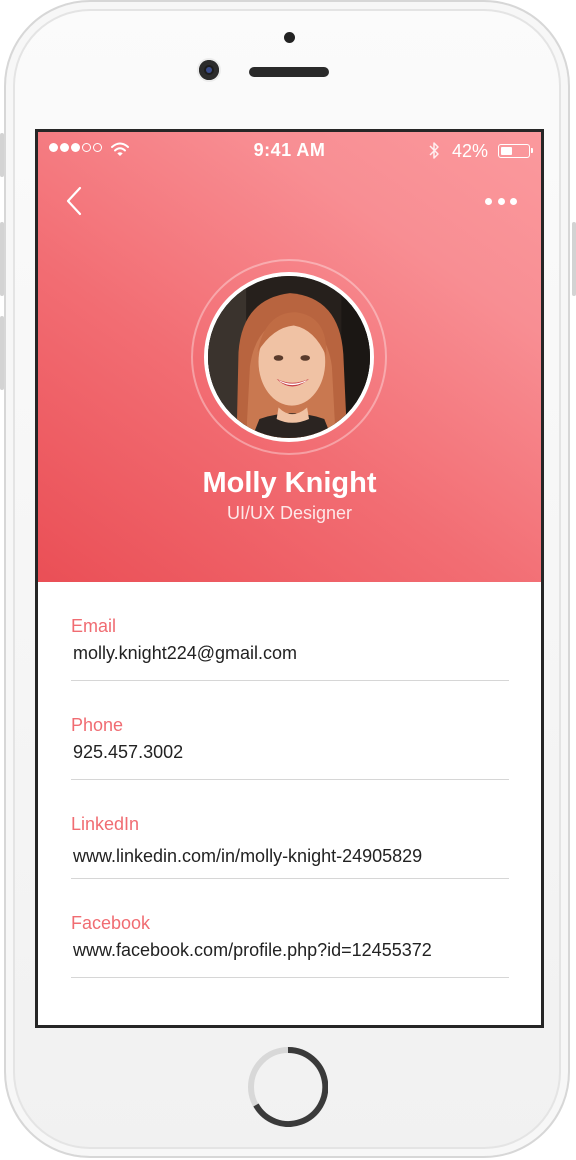  I want to click on more-options-button, so click(501, 201).